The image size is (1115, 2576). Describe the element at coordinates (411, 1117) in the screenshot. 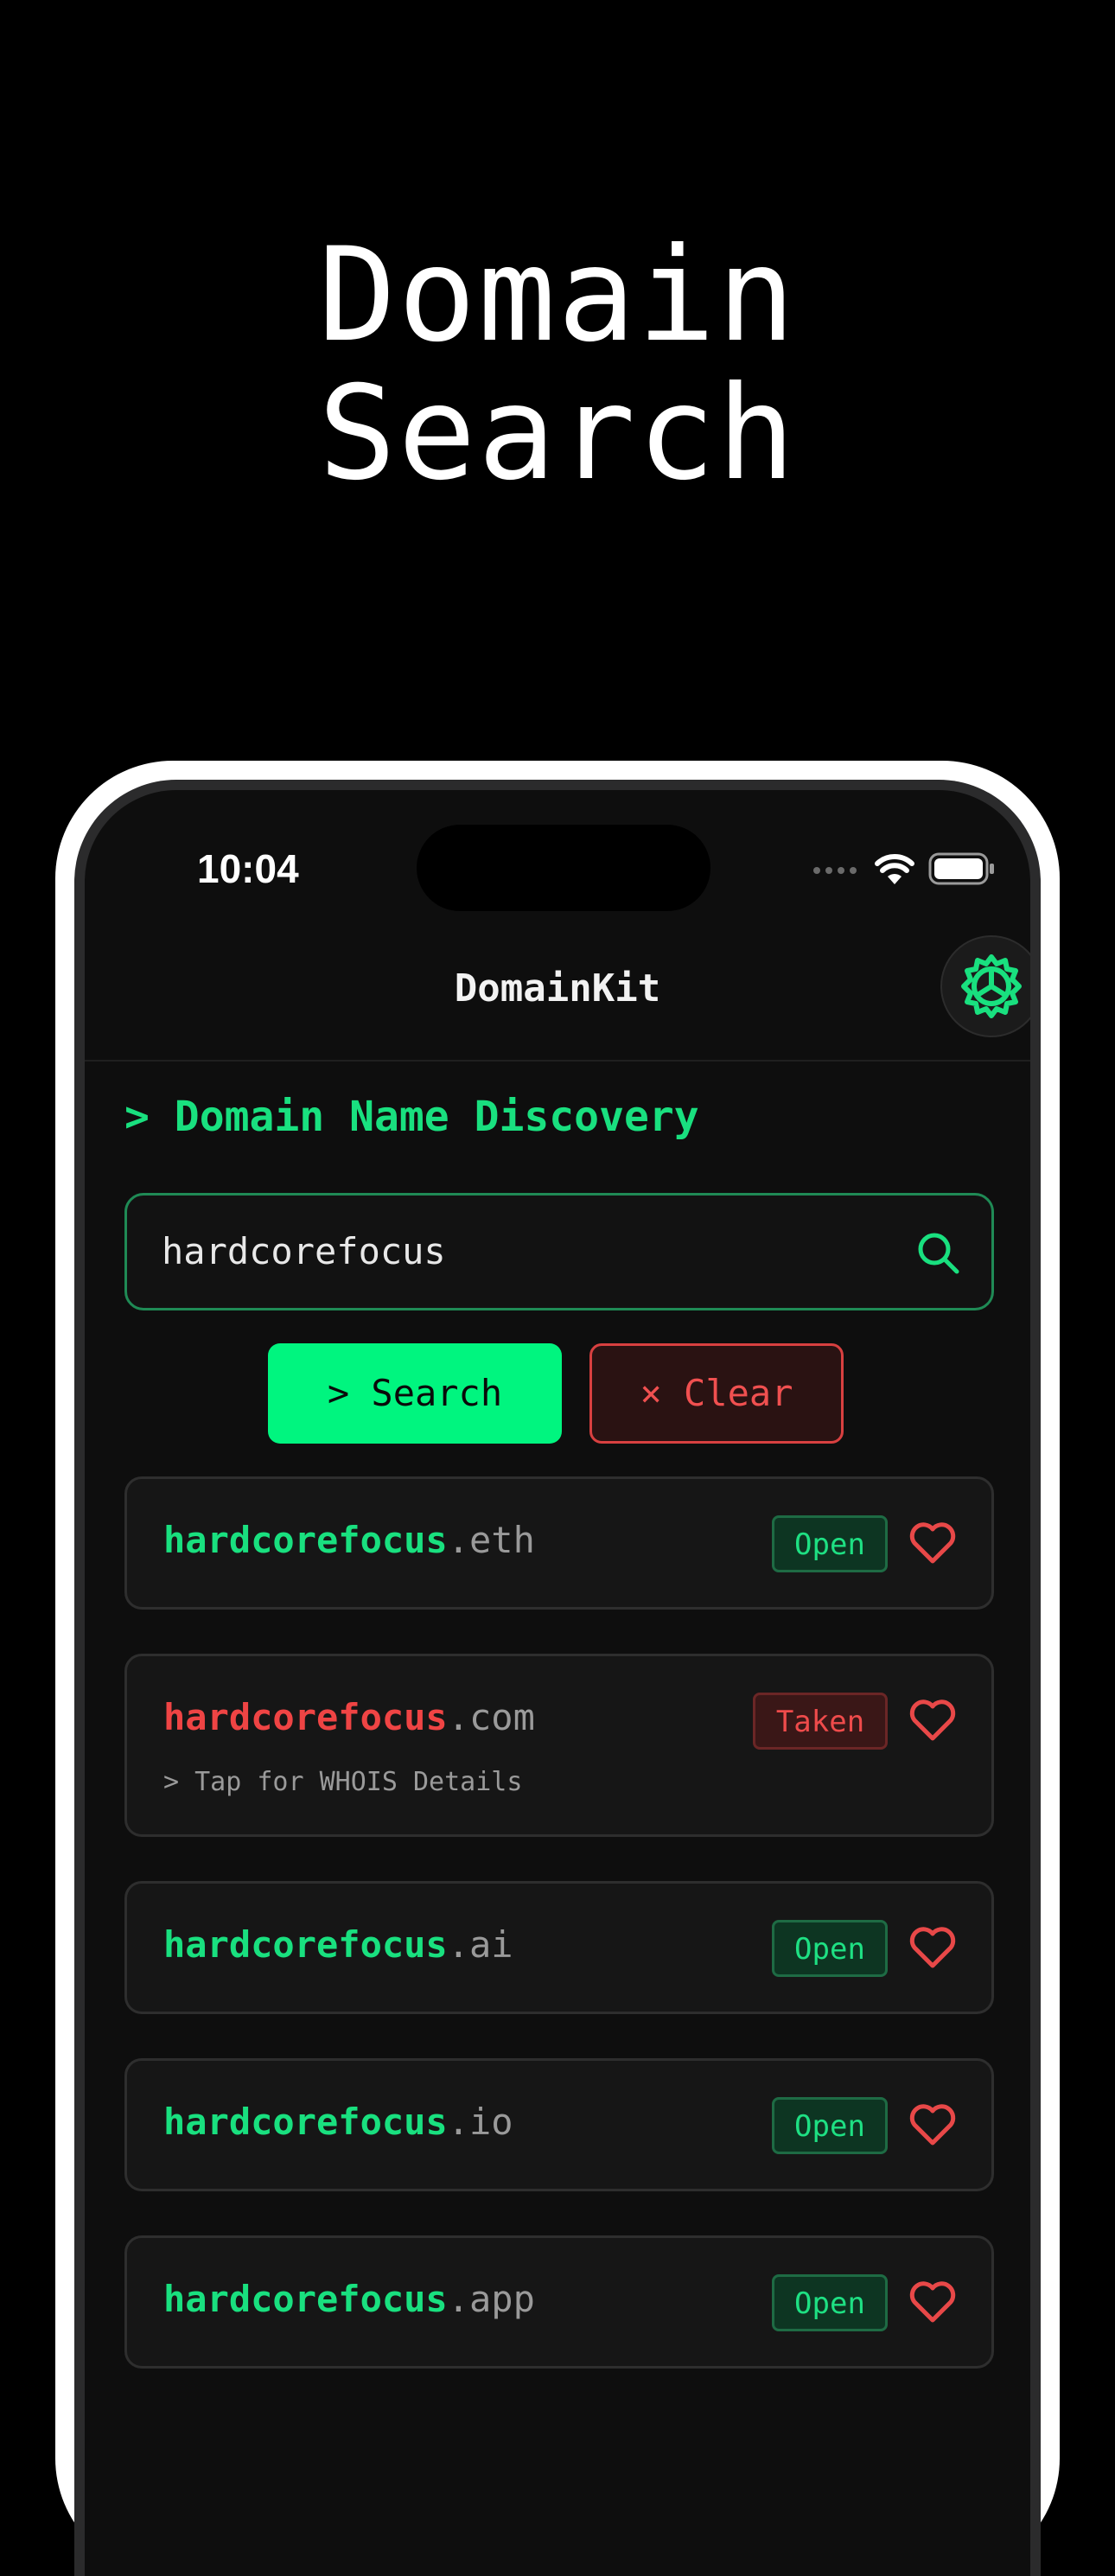

I see `section-title: > Domain Name Discovery` at that location.